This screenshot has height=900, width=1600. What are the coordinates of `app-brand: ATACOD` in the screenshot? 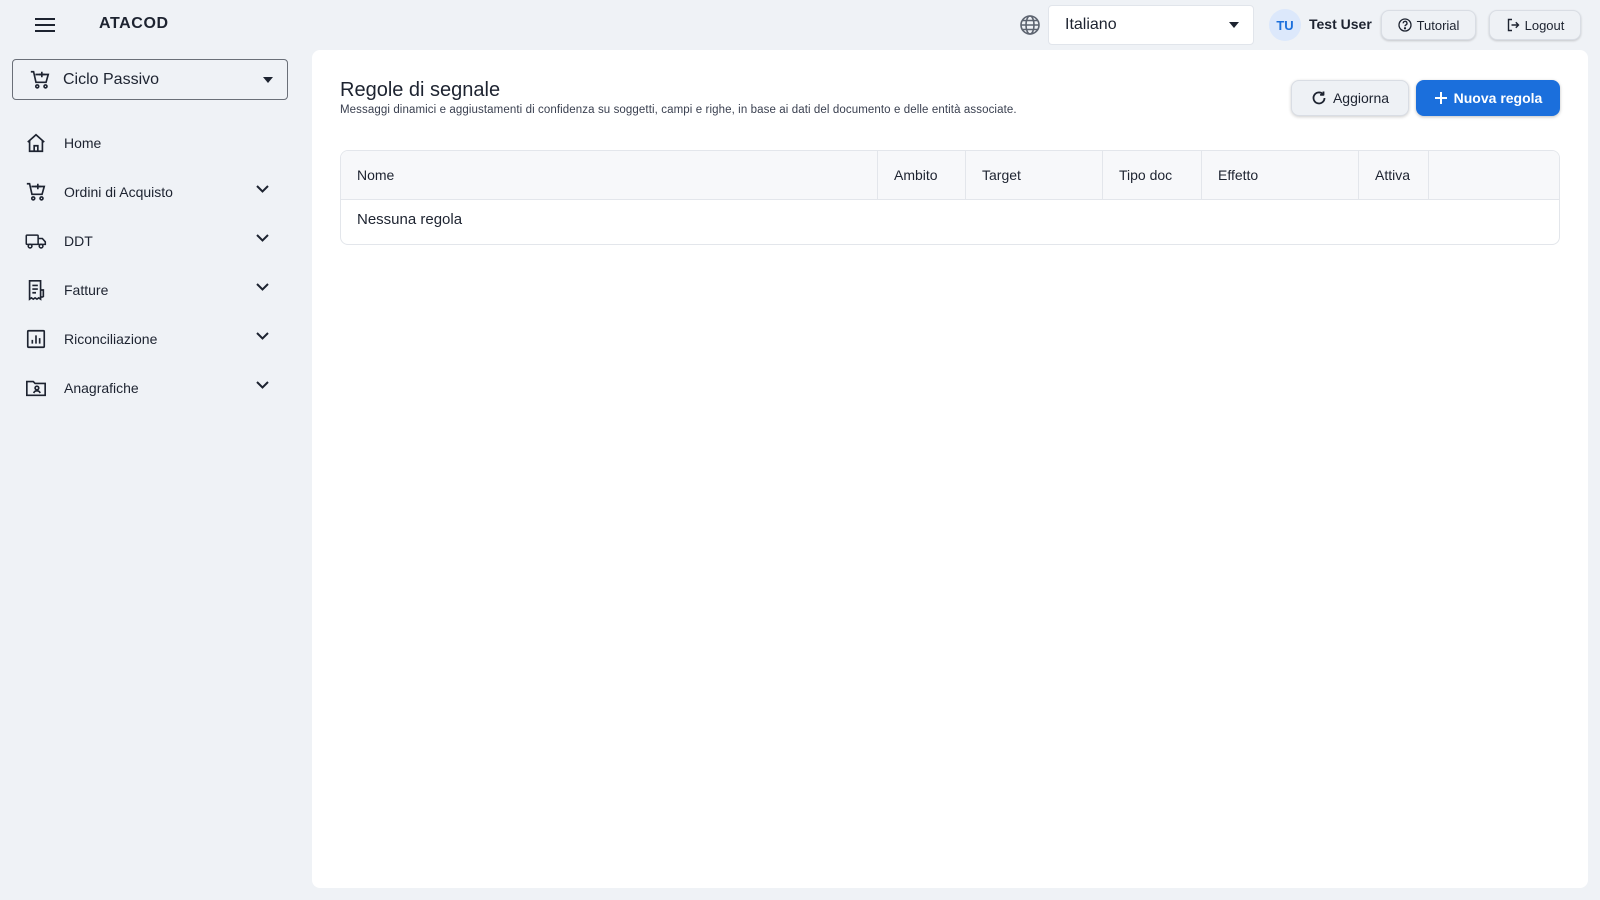 It's located at (134, 23).